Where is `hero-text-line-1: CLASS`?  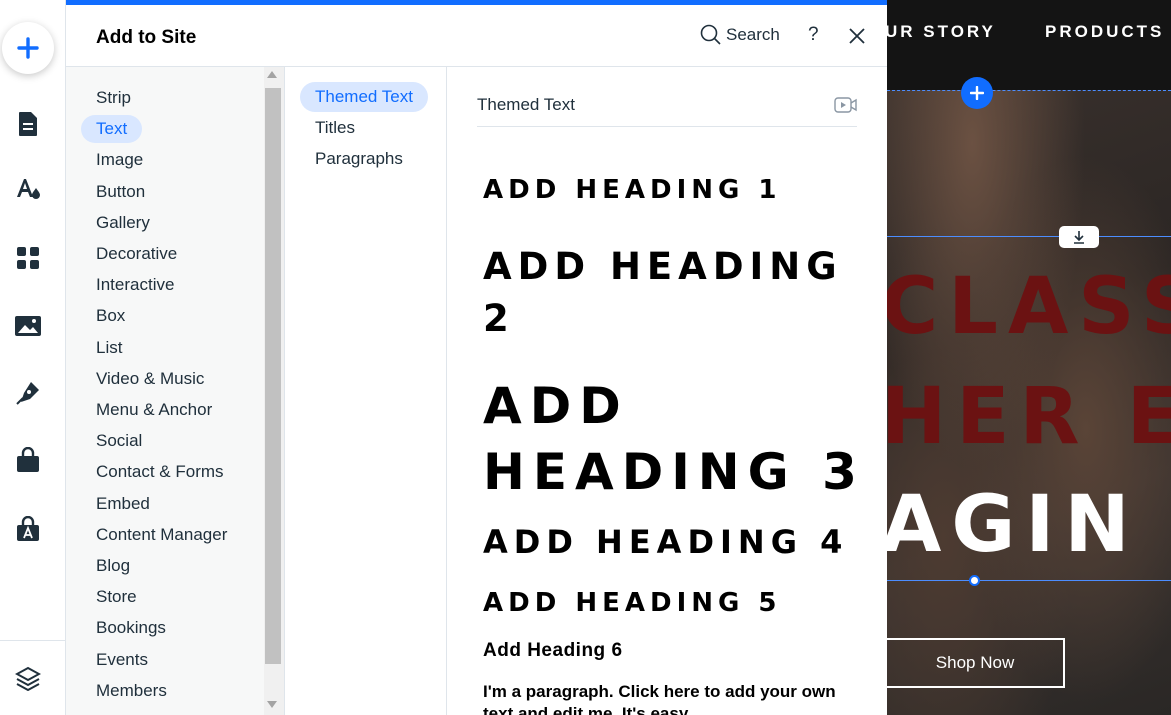 hero-text-line-1: CLASS is located at coordinates (1029, 307).